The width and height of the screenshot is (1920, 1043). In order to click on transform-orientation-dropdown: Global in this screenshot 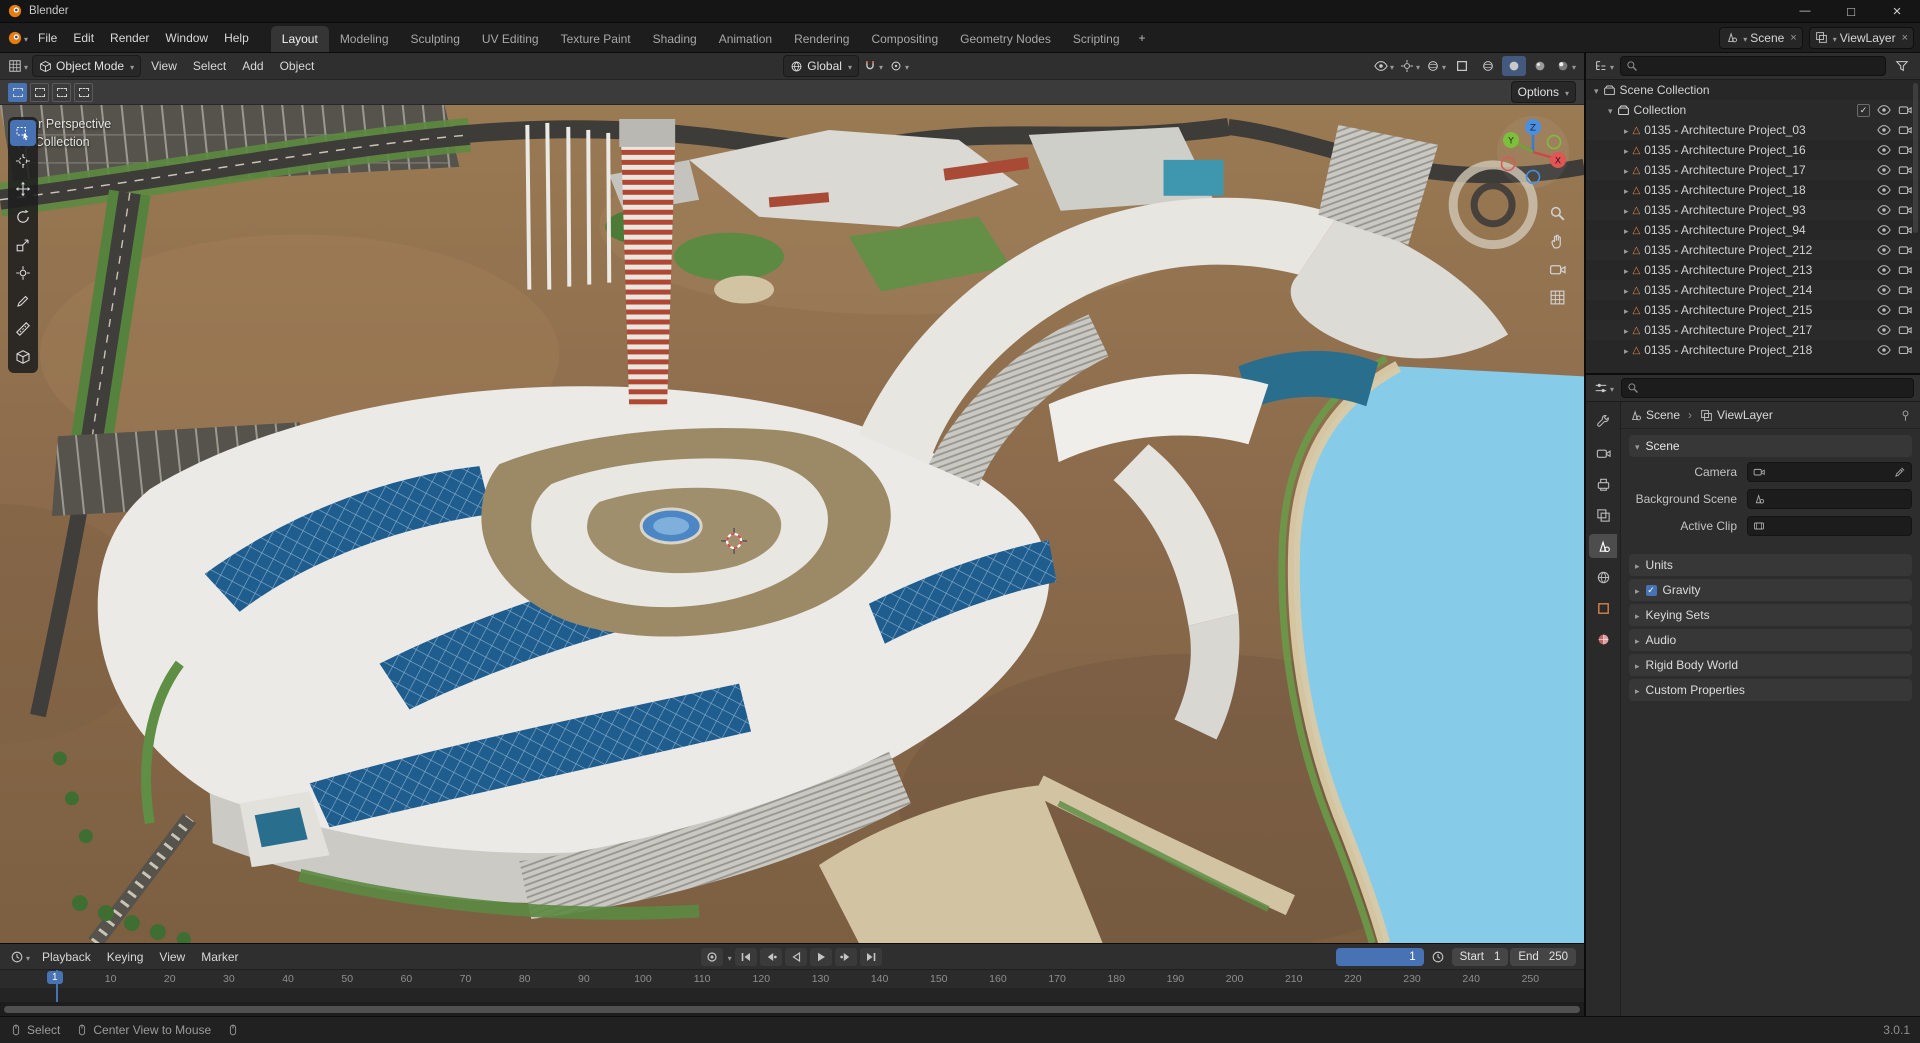, I will do `click(821, 66)`.